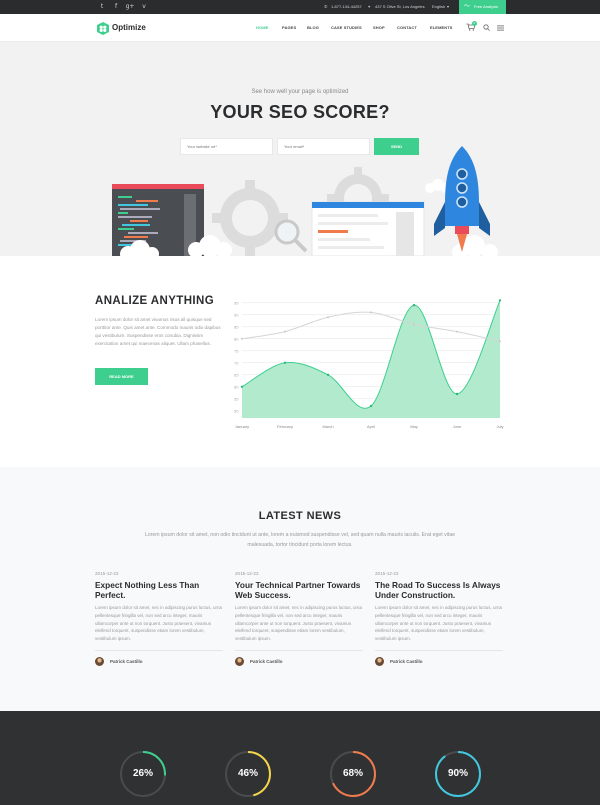  What do you see at coordinates (352, 773) in the screenshot?
I see `stat-value: 68%` at bounding box center [352, 773].